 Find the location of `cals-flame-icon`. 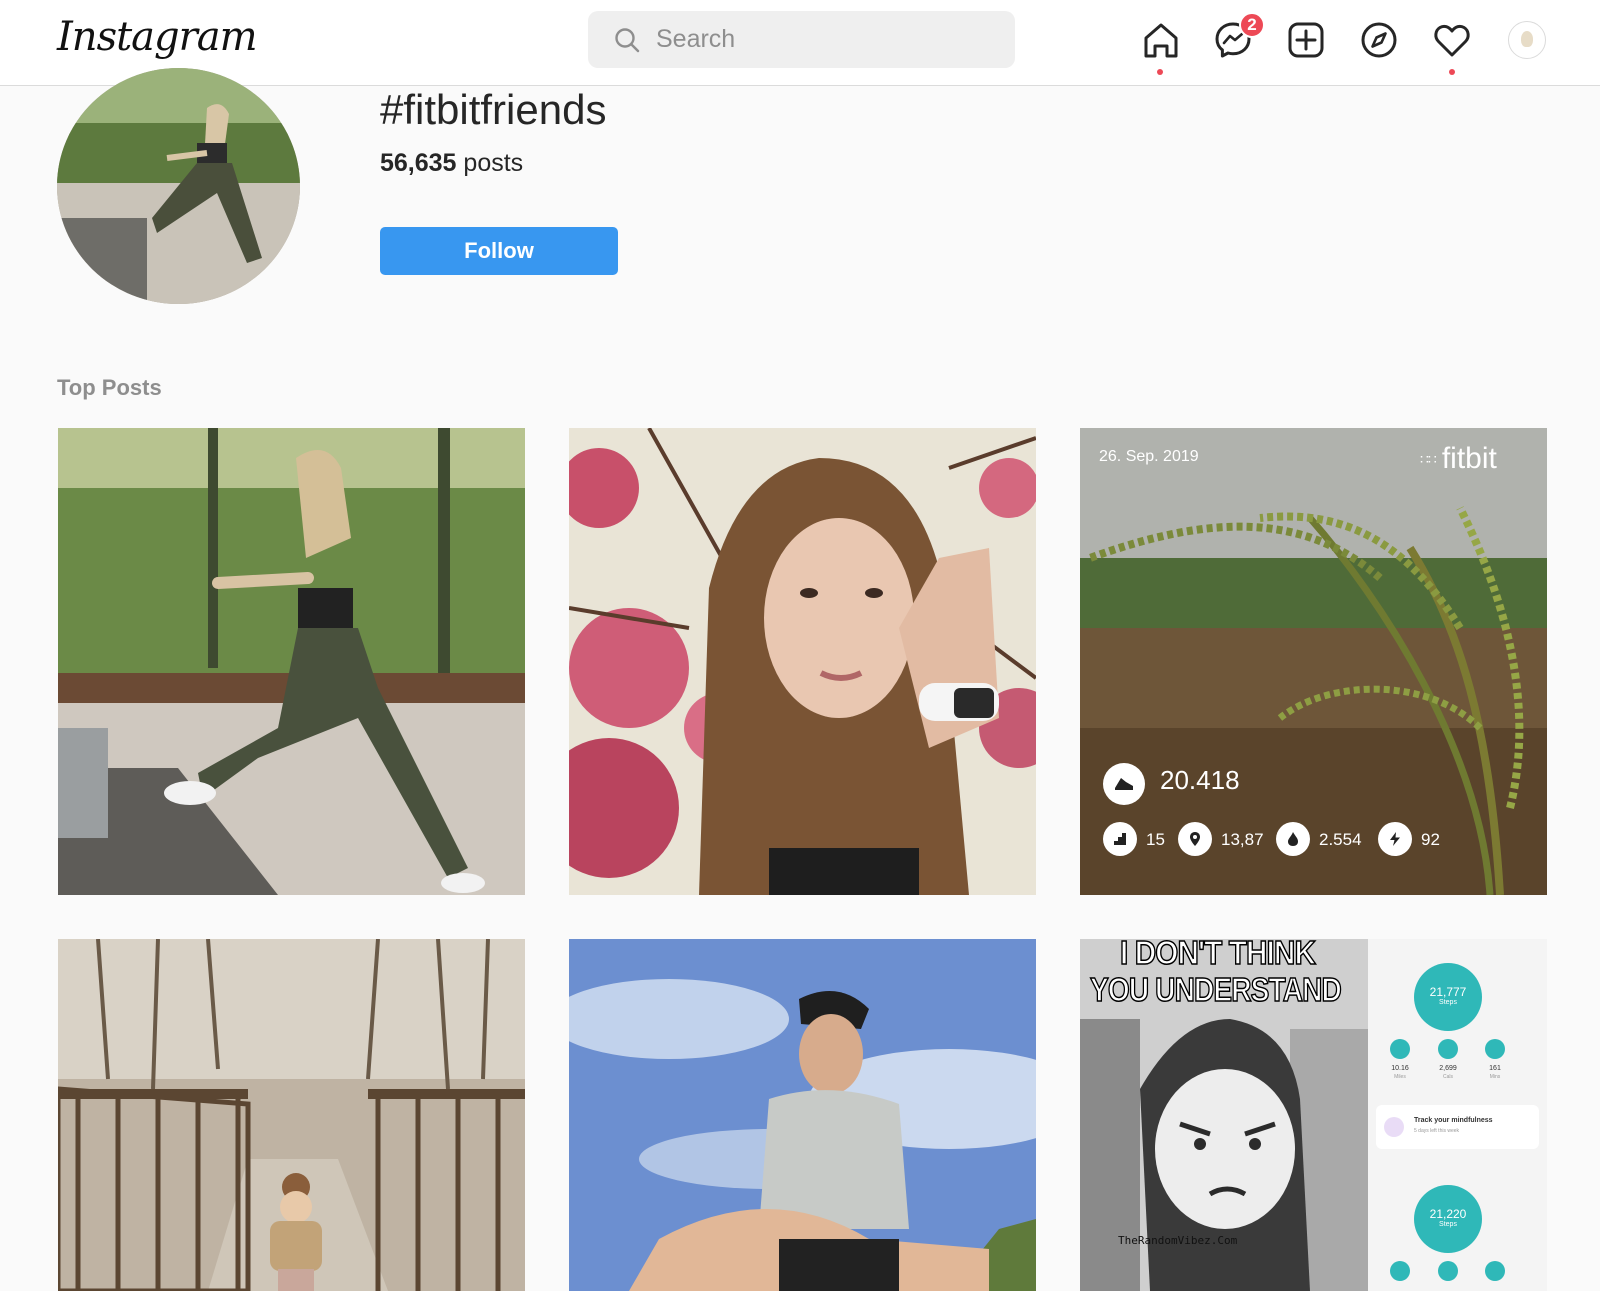

cals-flame-icon is located at coordinates (1448, 1049).